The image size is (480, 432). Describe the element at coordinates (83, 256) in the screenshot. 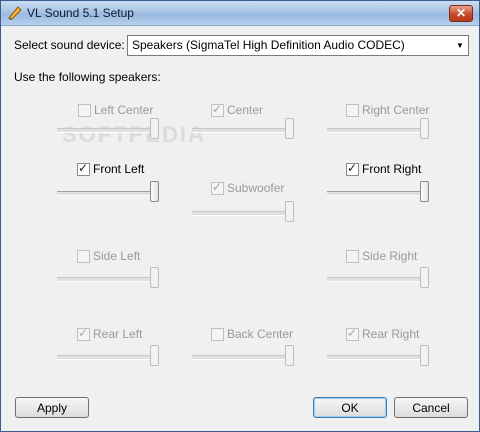

I see `side-left-box` at that location.